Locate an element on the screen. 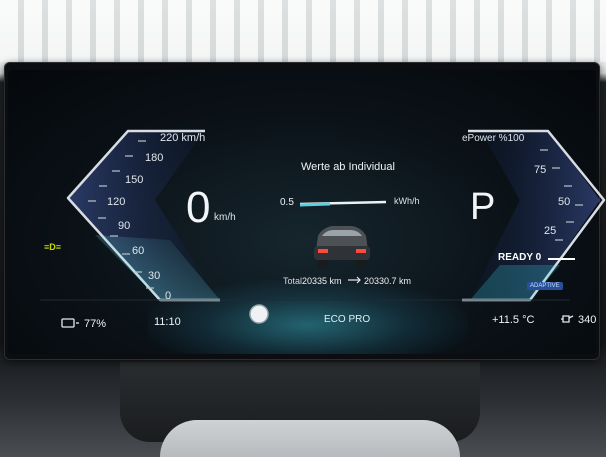 The width and height of the screenshot is (606, 457). speed-tick-180: 180 is located at coordinates (154, 158).